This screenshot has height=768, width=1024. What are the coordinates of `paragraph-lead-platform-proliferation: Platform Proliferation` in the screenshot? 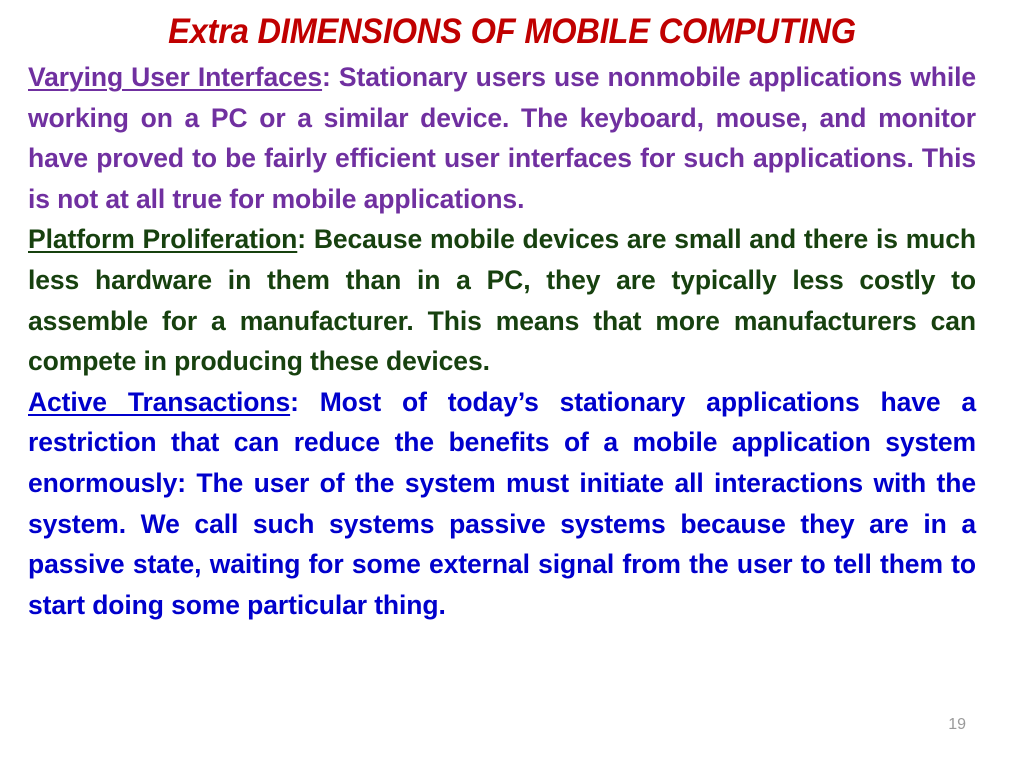 It's located at (163, 239).